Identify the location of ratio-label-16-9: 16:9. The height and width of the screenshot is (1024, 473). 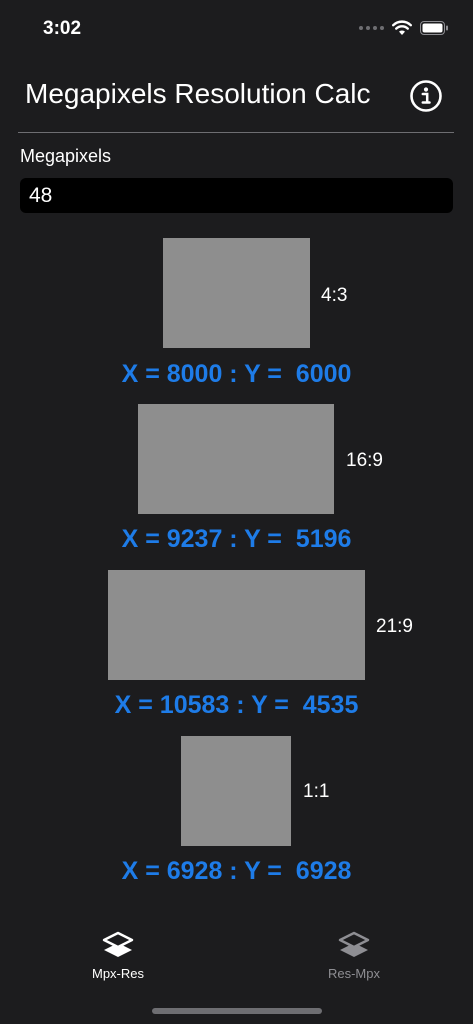
(364, 460).